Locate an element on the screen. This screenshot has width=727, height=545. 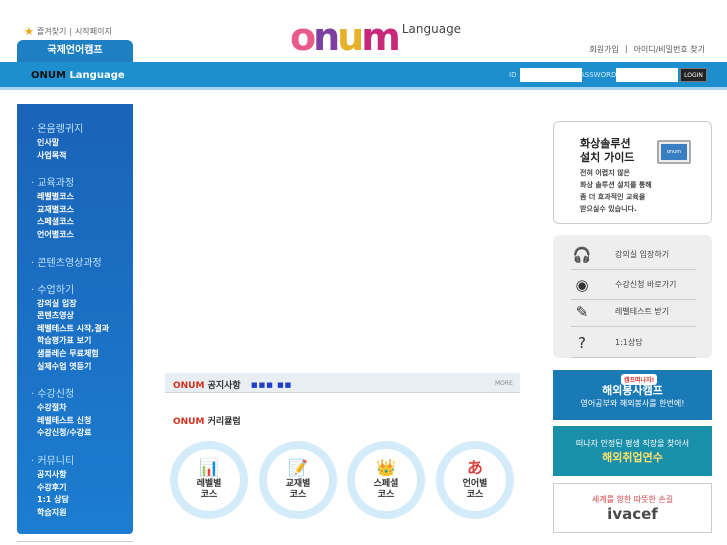
top-utility: ★ 즐겨찾기 | 시작페이지 is located at coordinates (68, 31).